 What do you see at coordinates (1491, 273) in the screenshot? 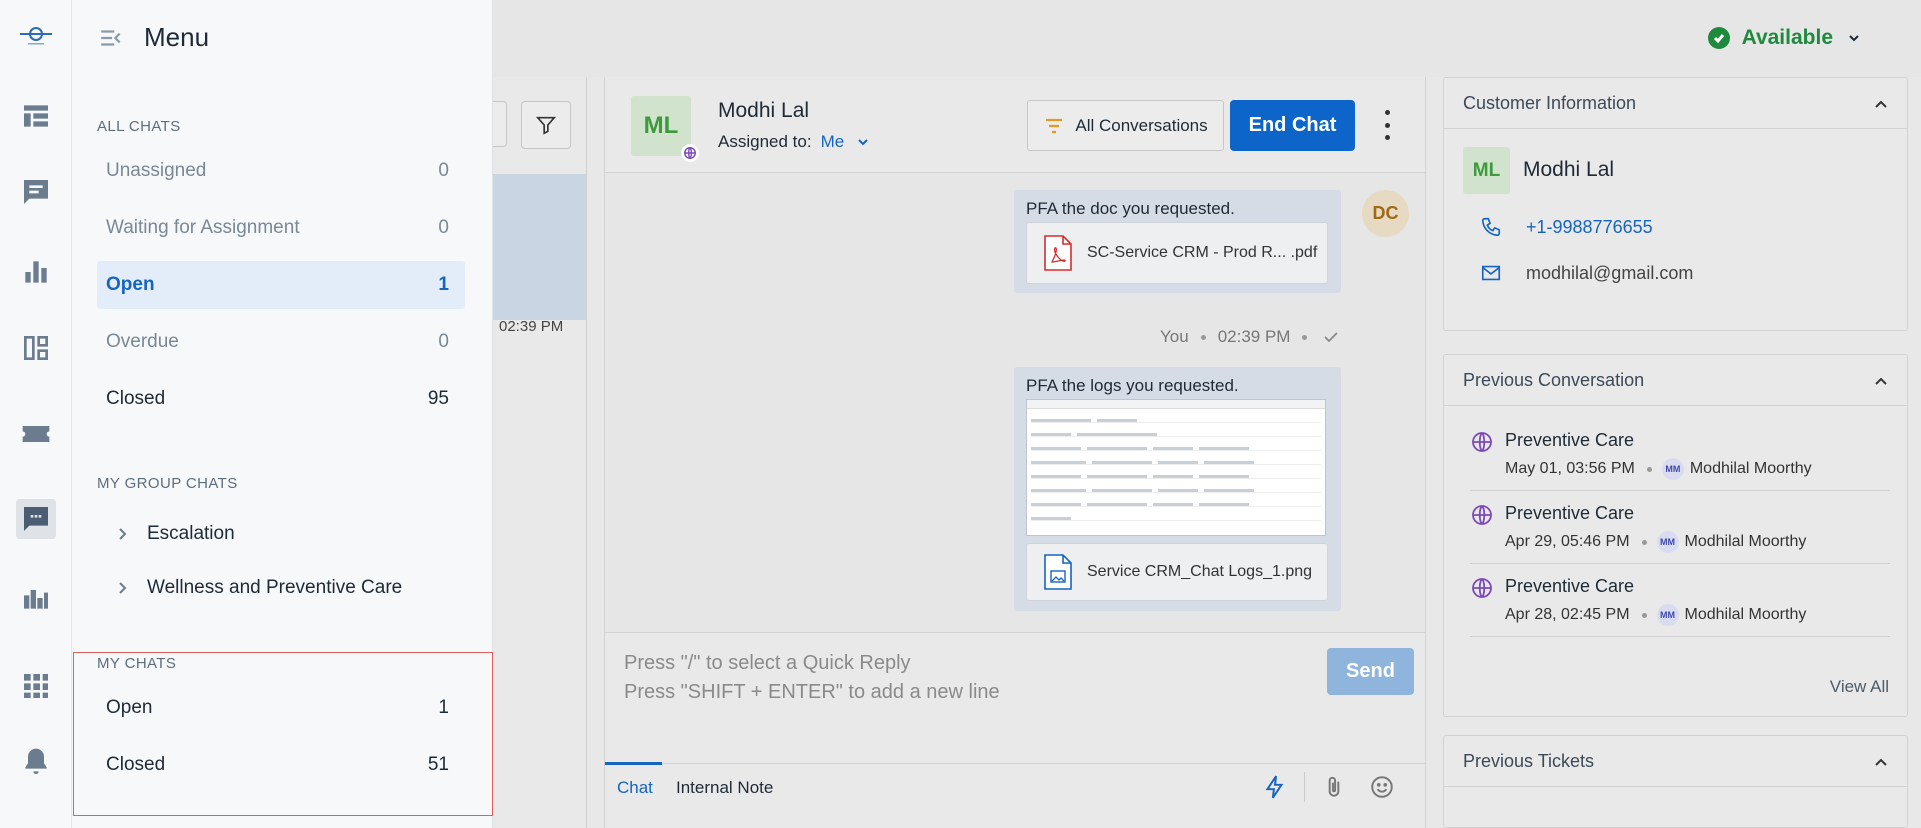
I see `email-icon` at bounding box center [1491, 273].